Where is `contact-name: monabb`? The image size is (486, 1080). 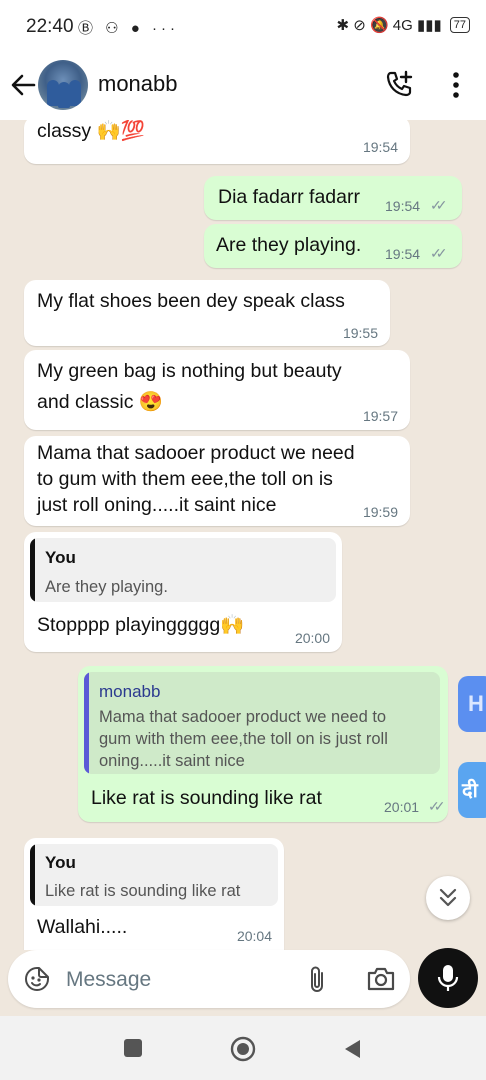 contact-name: monabb is located at coordinates (138, 84).